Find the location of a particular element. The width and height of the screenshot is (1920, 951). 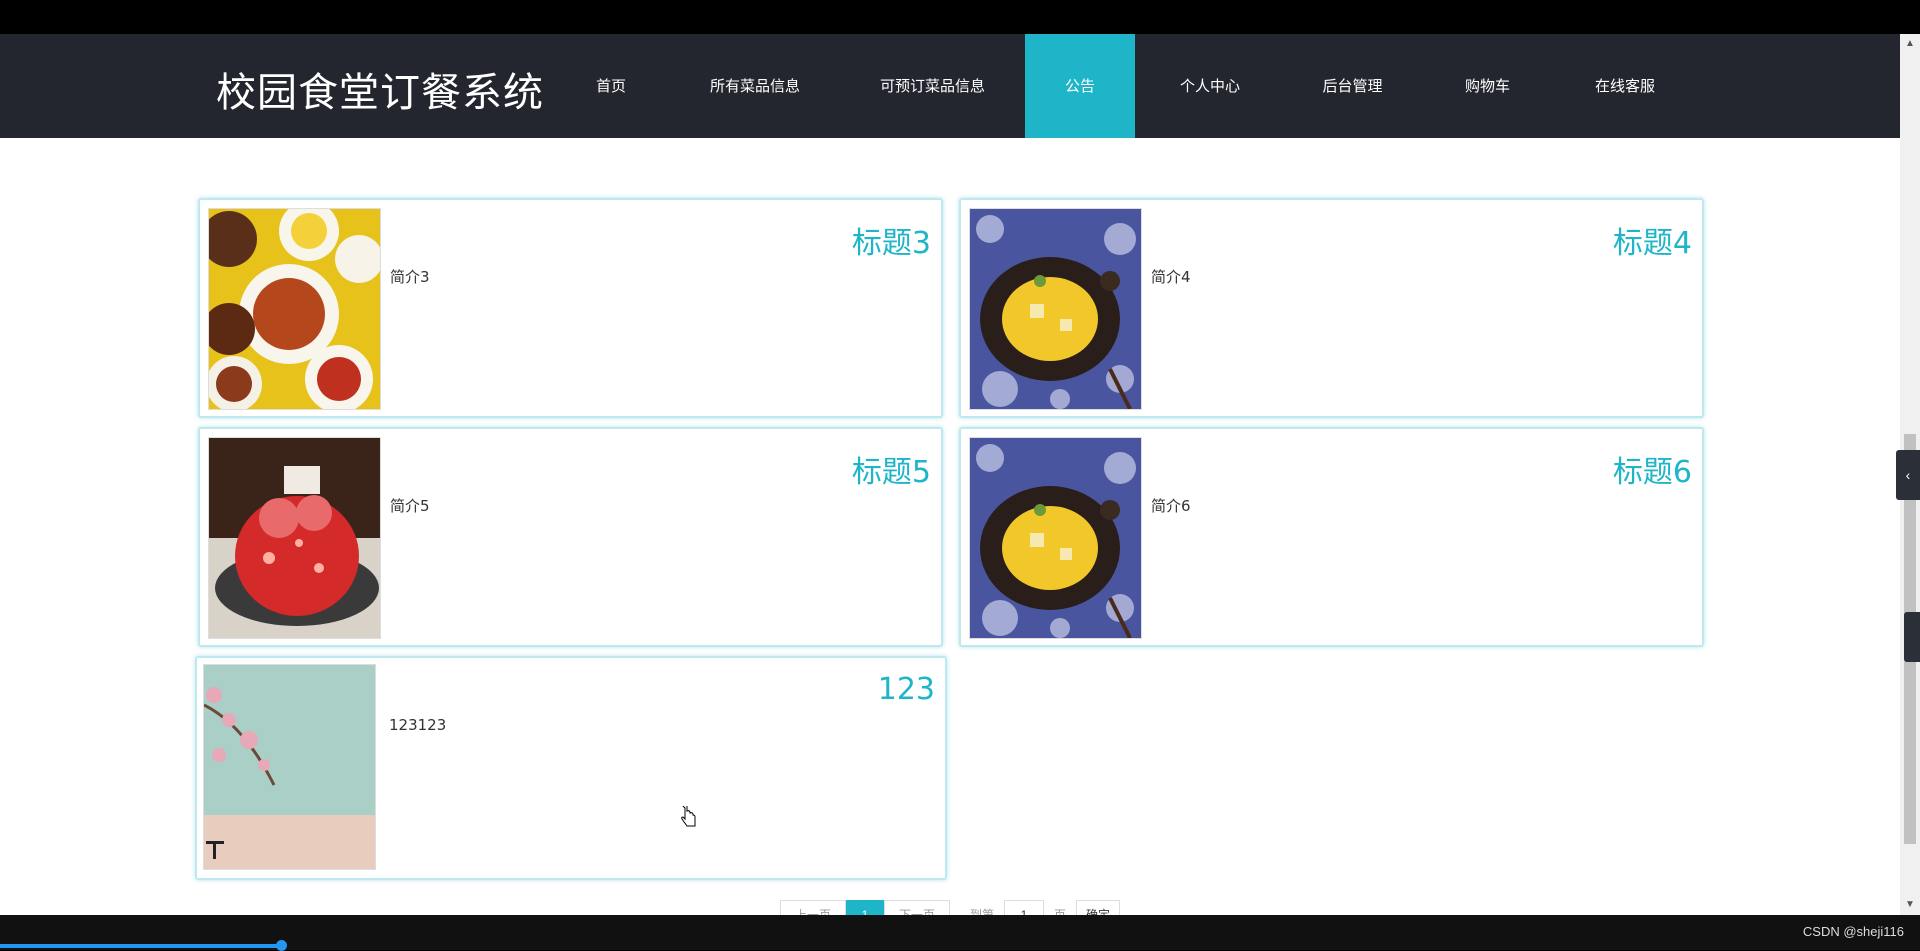

hand-cursor-icon is located at coordinates (688, 816).